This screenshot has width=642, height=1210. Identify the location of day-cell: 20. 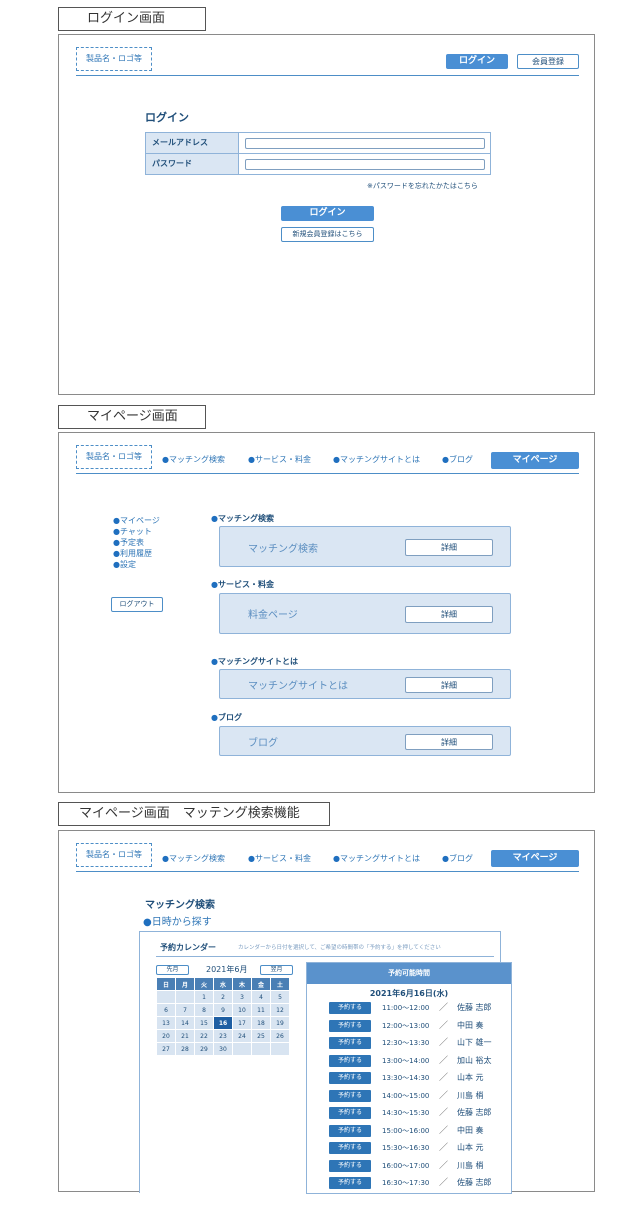
(166, 1036).